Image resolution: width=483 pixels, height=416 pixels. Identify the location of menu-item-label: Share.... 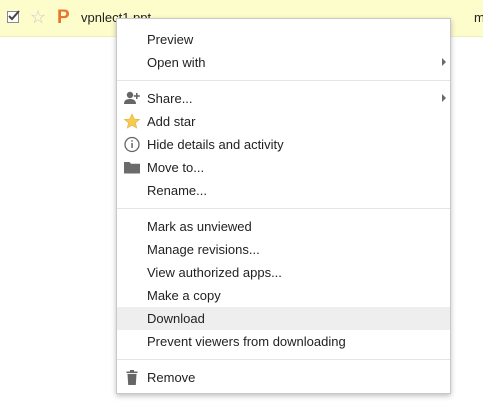
(170, 98).